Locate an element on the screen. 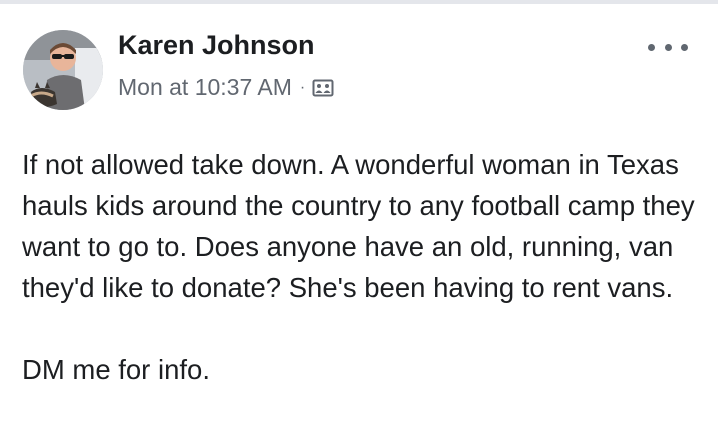 The height and width of the screenshot is (441, 718). post-meta: Mon at 10:37 AM · is located at coordinates (226, 87).